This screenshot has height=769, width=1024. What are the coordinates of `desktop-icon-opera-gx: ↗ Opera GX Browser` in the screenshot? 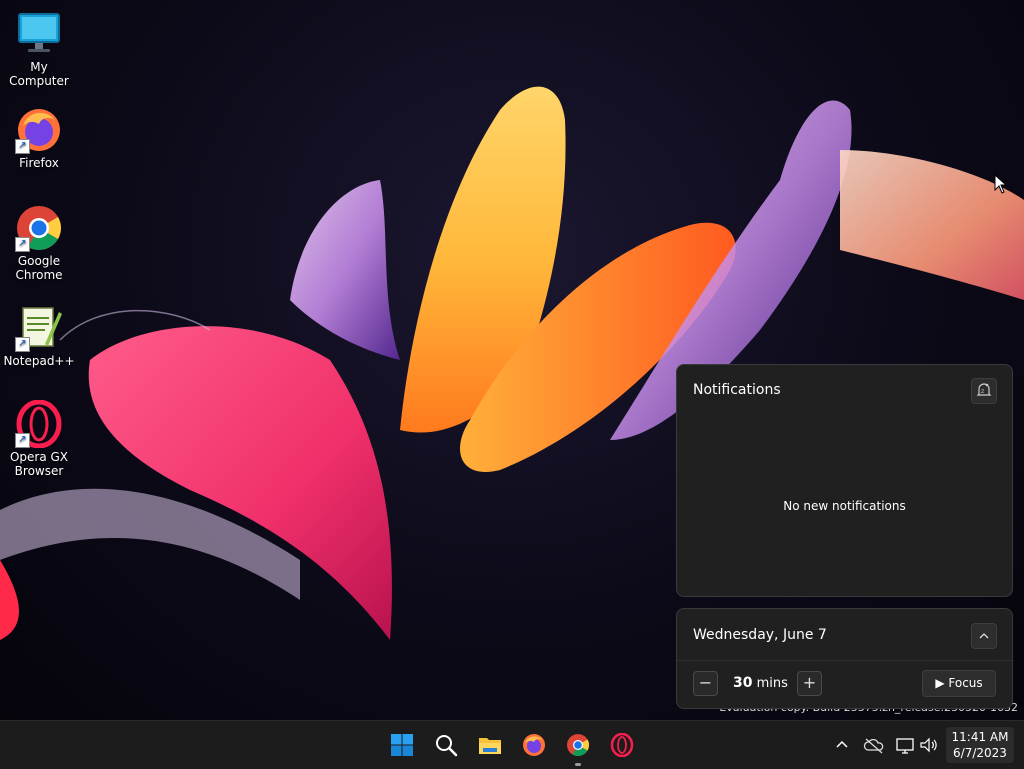 It's located at (39, 438).